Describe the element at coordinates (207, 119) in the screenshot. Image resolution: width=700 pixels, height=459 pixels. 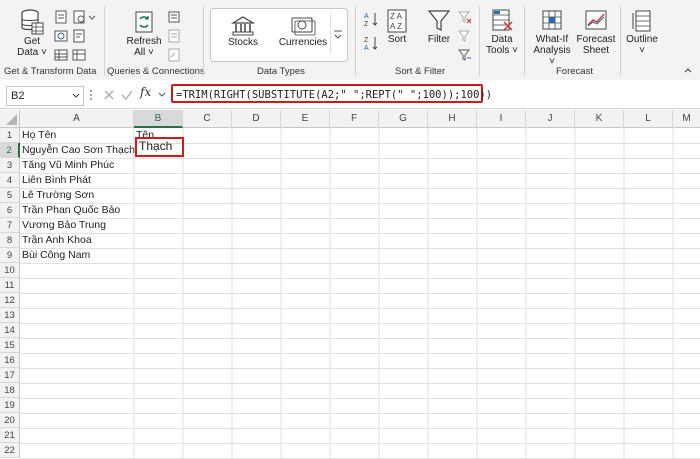
I see `column-header-c: C` at that location.